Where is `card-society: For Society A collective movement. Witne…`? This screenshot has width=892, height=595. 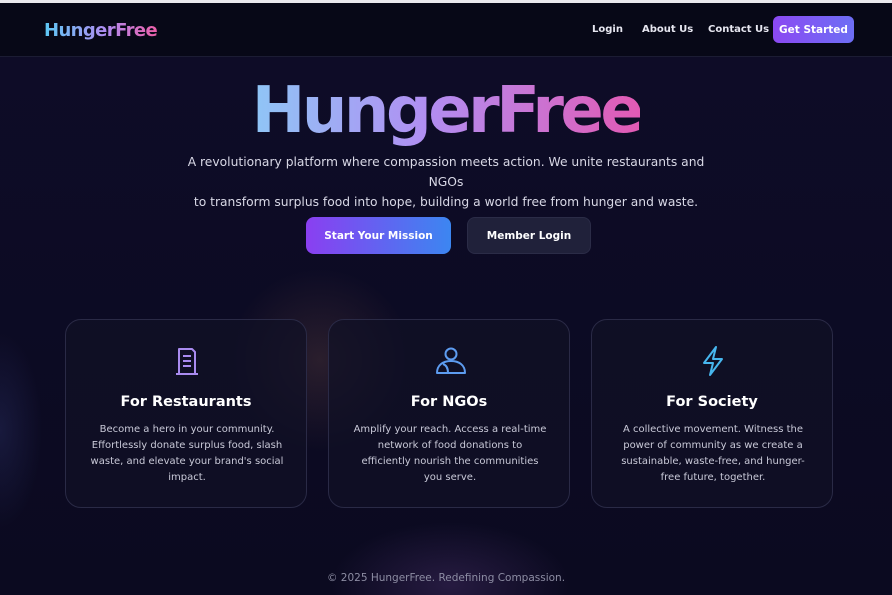 card-society: For Society A collective movement. Witne… is located at coordinates (712, 413).